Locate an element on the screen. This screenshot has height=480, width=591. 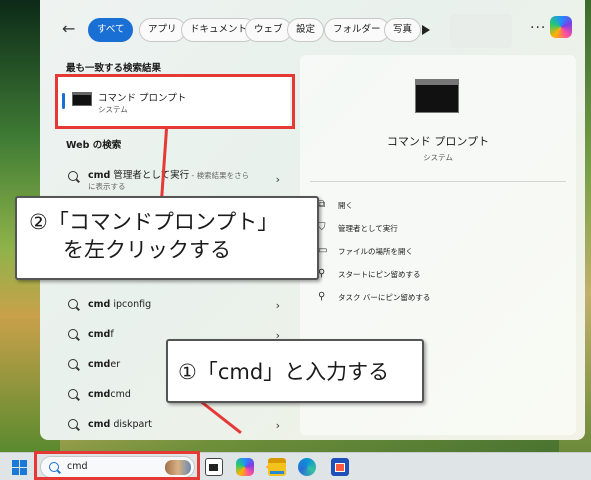
filter-bar: ← すべて アプリ ドキュメント ウェブ 設定 フォルダー 写真 ··· is located at coordinates (312, 29).